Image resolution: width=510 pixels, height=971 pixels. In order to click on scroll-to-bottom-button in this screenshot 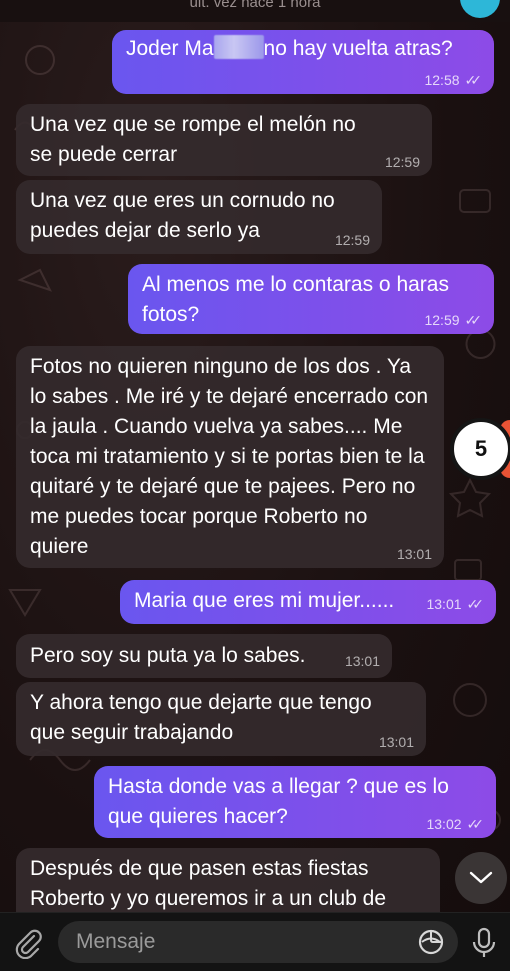, I will do `click(481, 878)`.